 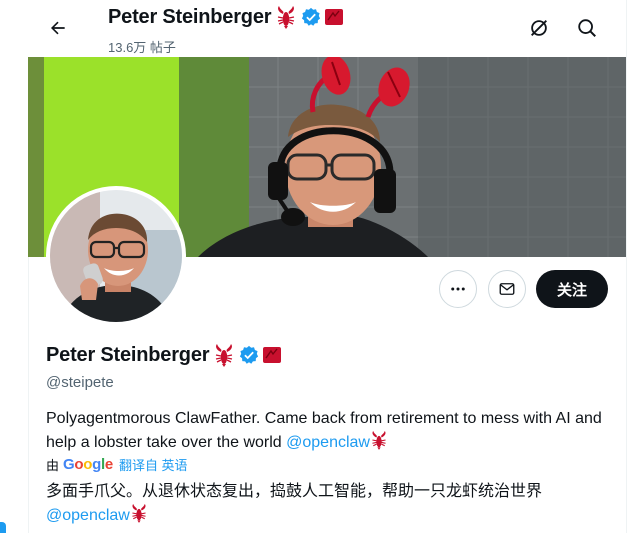 What do you see at coordinates (3, 527) in the screenshot?
I see `left-rail-indicator` at bounding box center [3, 527].